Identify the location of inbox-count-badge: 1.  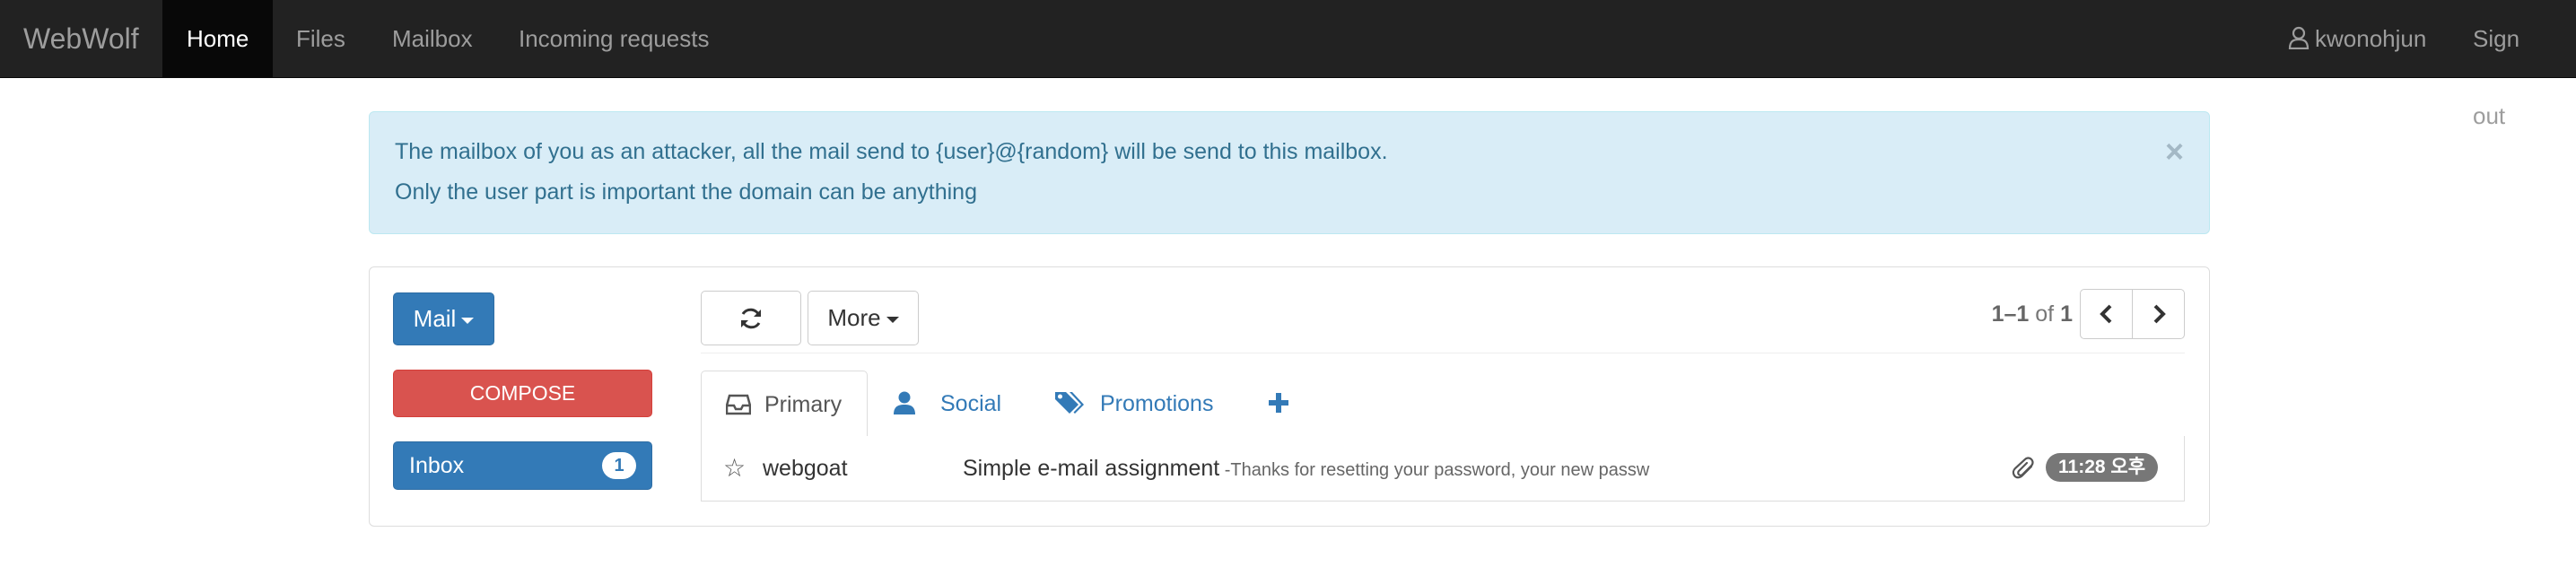
(619, 465).